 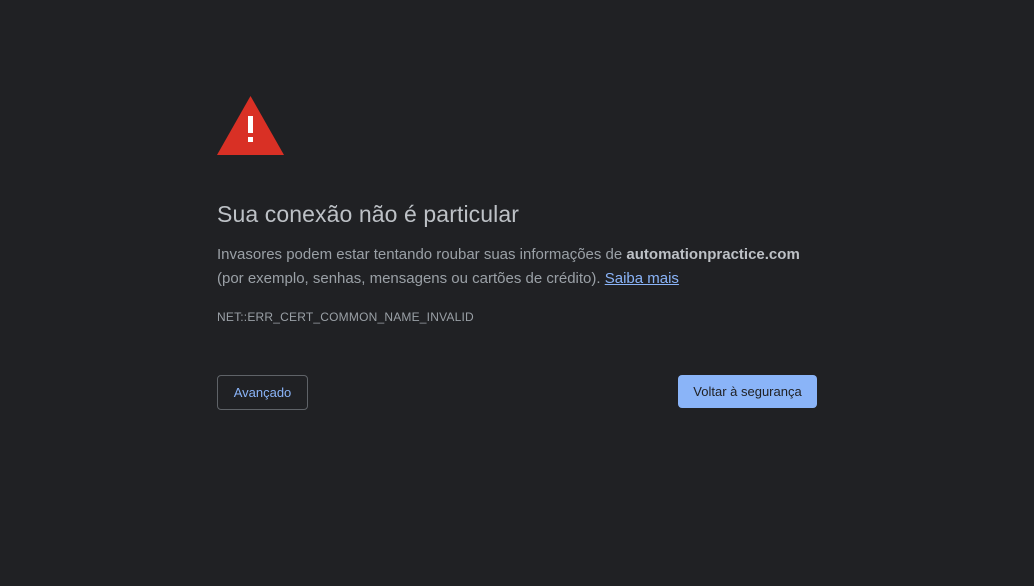 What do you see at coordinates (642, 278) in the screenshot?
I see `learn-more-link: Saiba mais` at bounding box center [642, 278].